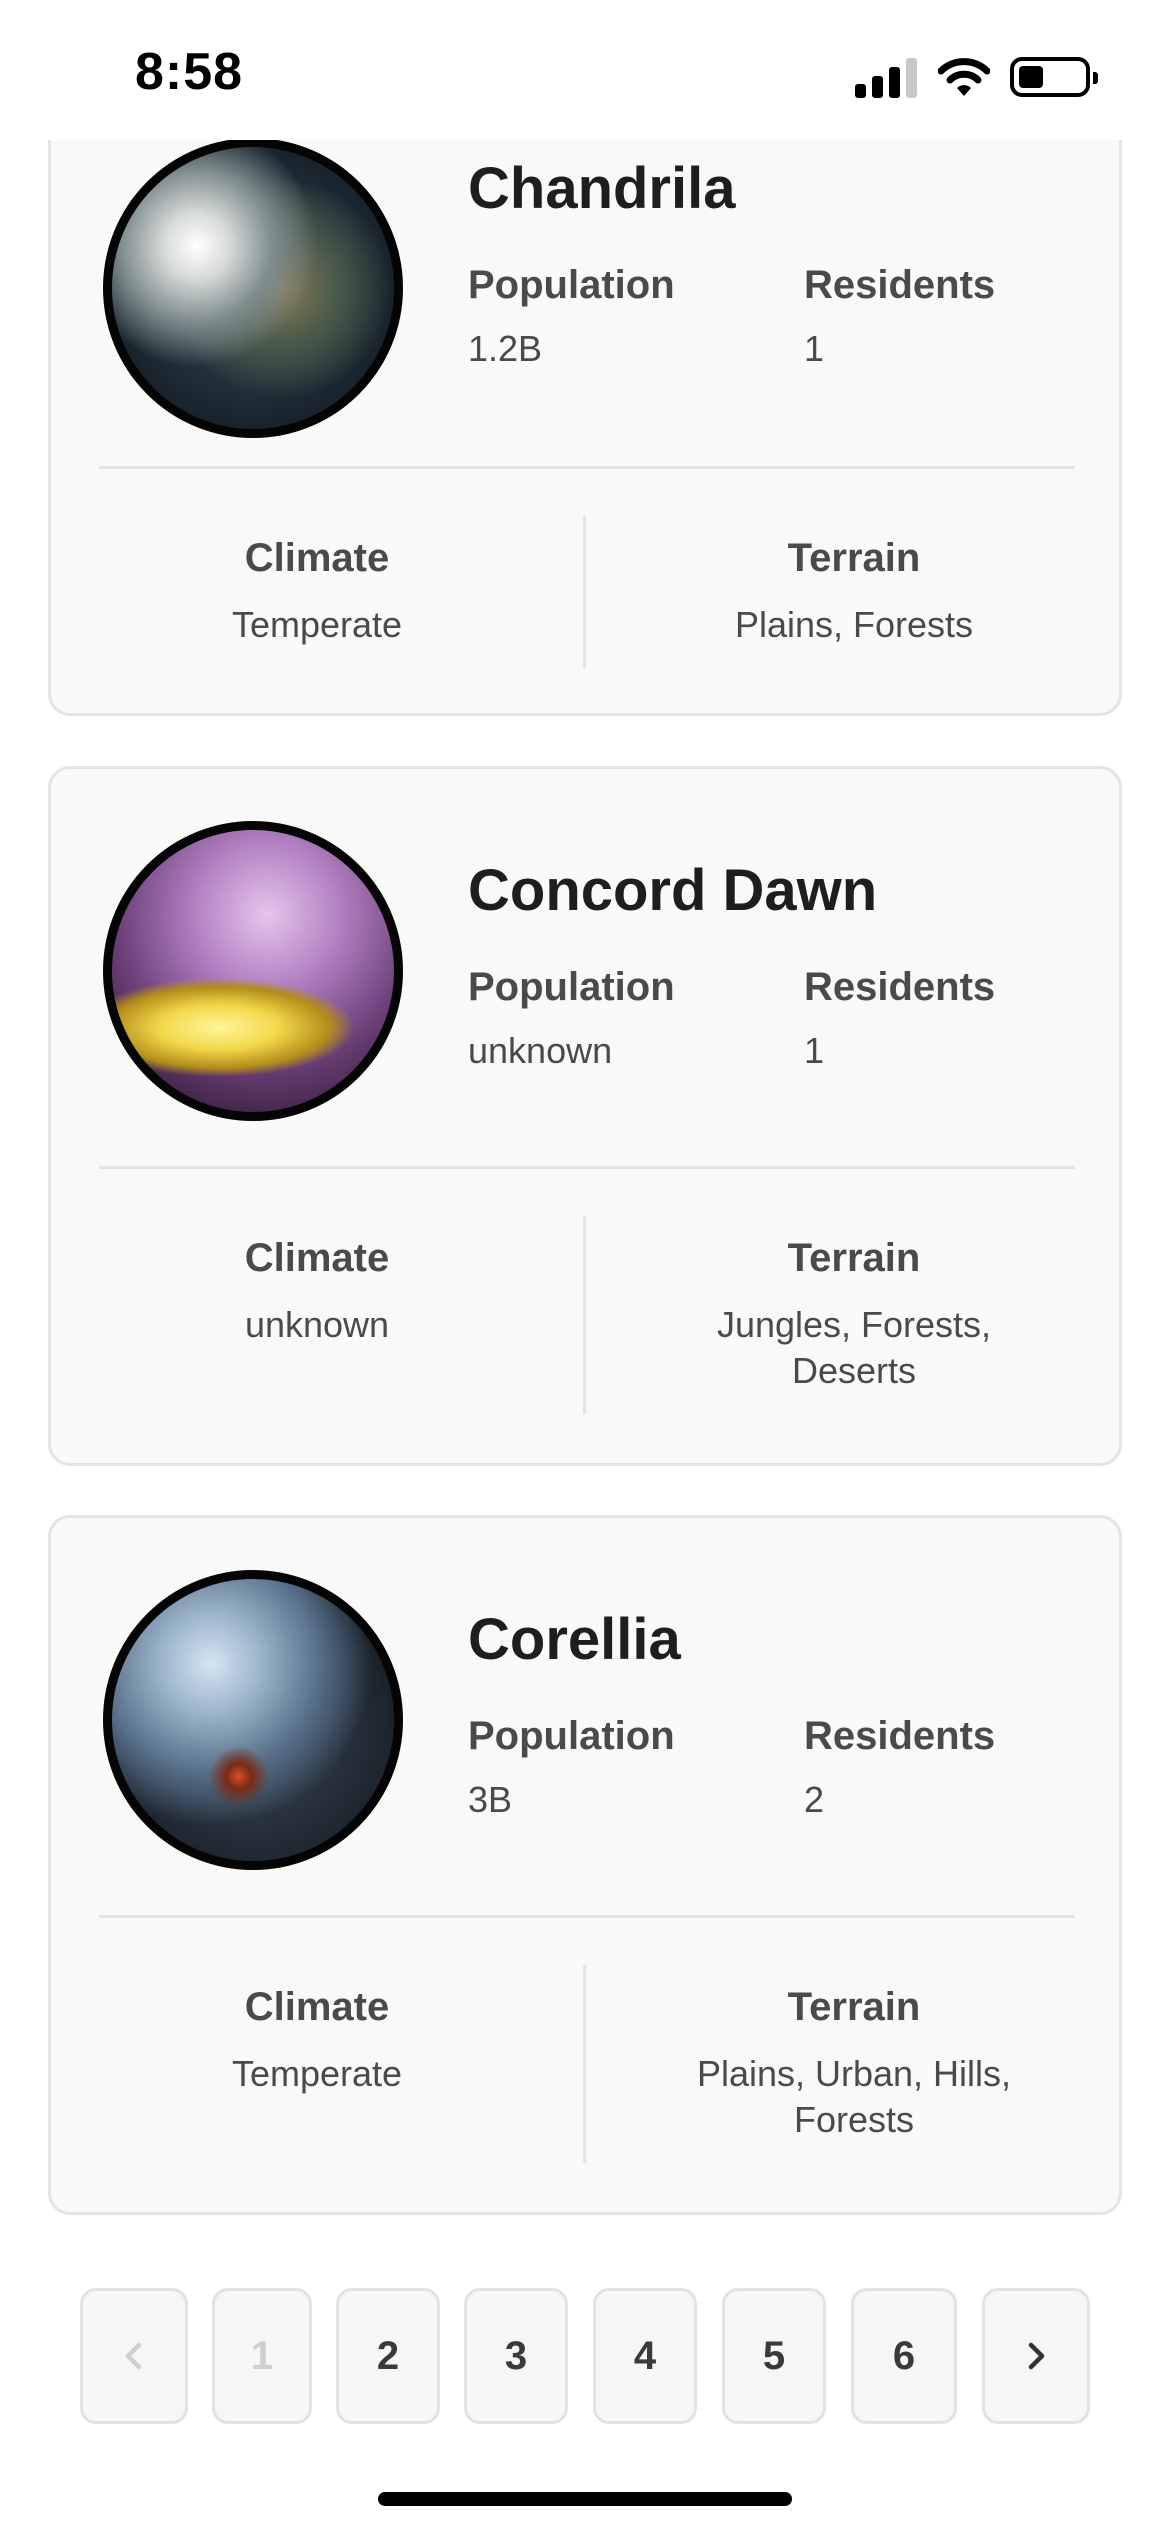  I want to click on terrain-section: Terrain Jungles, Forests, Deserts, so click(854, 1314).